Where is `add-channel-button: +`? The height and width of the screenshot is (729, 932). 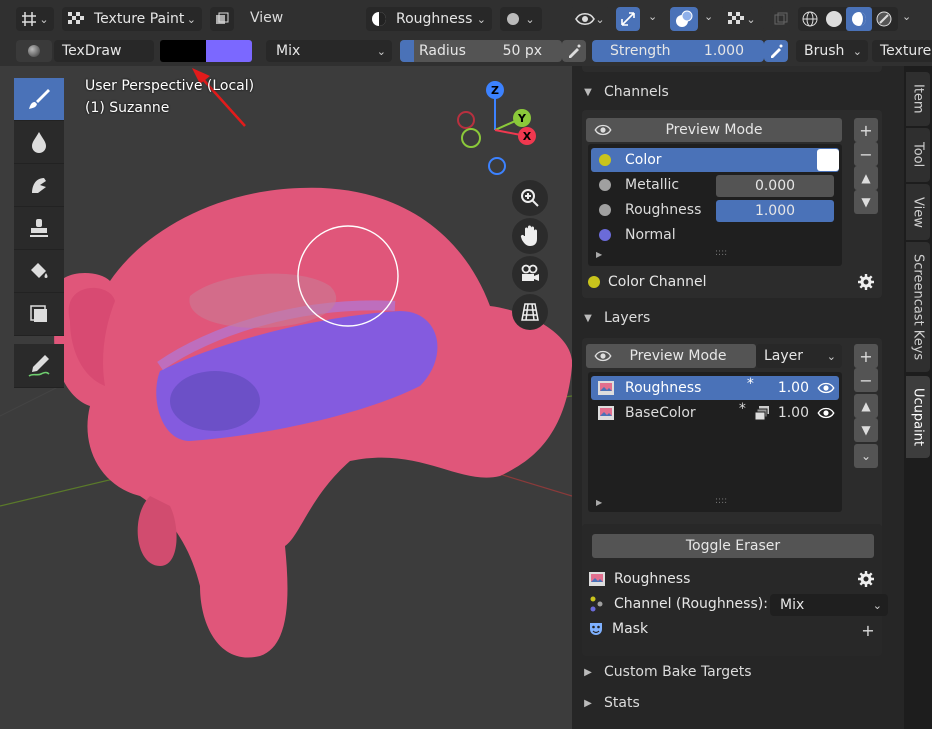
add-channel-button: + is located at coordinates (866, 130).